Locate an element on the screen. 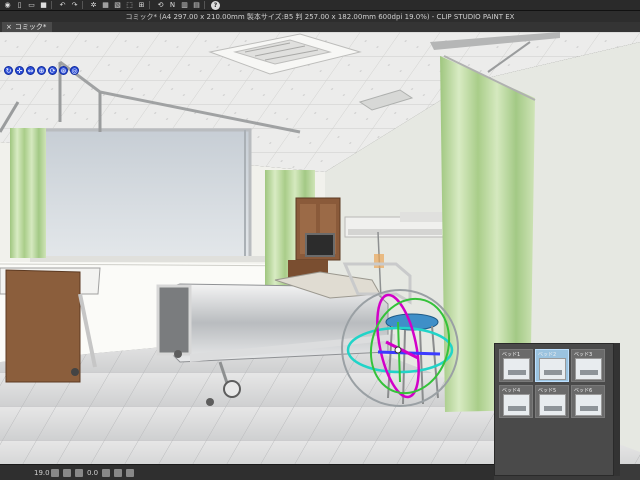  material-thumbnail: ベッド4 is located at coordinates (516, 401).